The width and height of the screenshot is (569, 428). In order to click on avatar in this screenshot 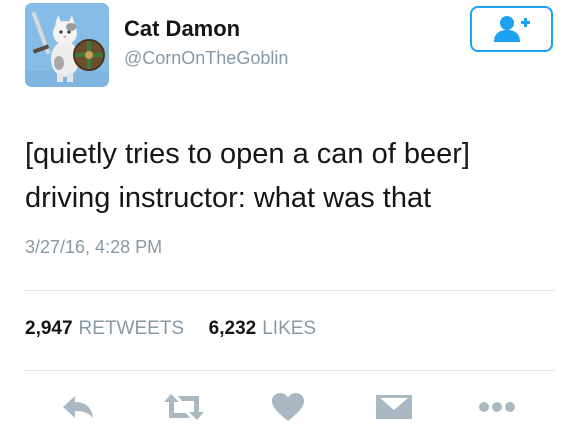, I will do `click(67, 45)`.